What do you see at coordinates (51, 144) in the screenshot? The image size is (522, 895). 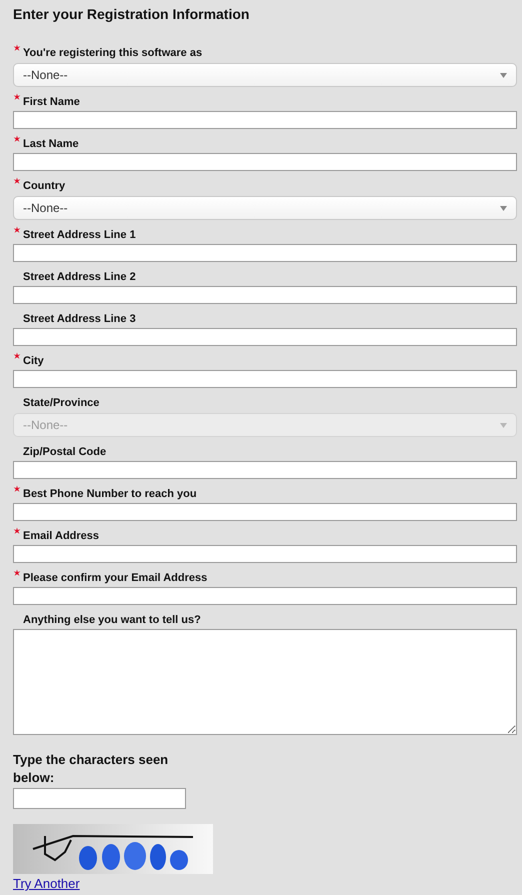 I see `field-label: Last Name` at bounding box center [51, 144].